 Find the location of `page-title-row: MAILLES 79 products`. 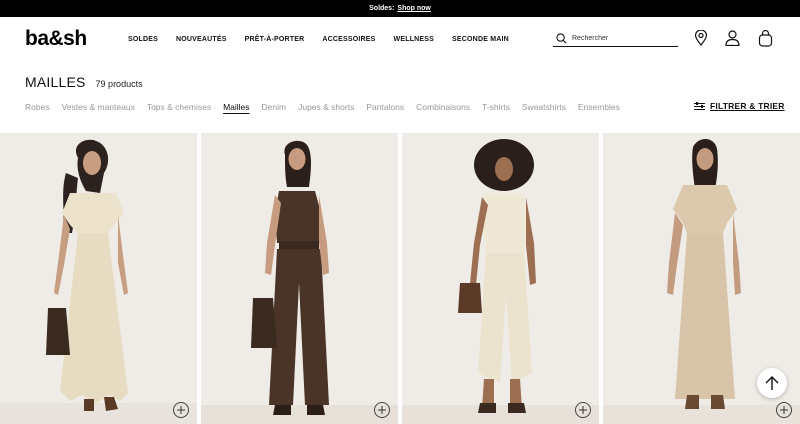

page-title-row: MAILLES 79 products is located at coordinates (84, 82).